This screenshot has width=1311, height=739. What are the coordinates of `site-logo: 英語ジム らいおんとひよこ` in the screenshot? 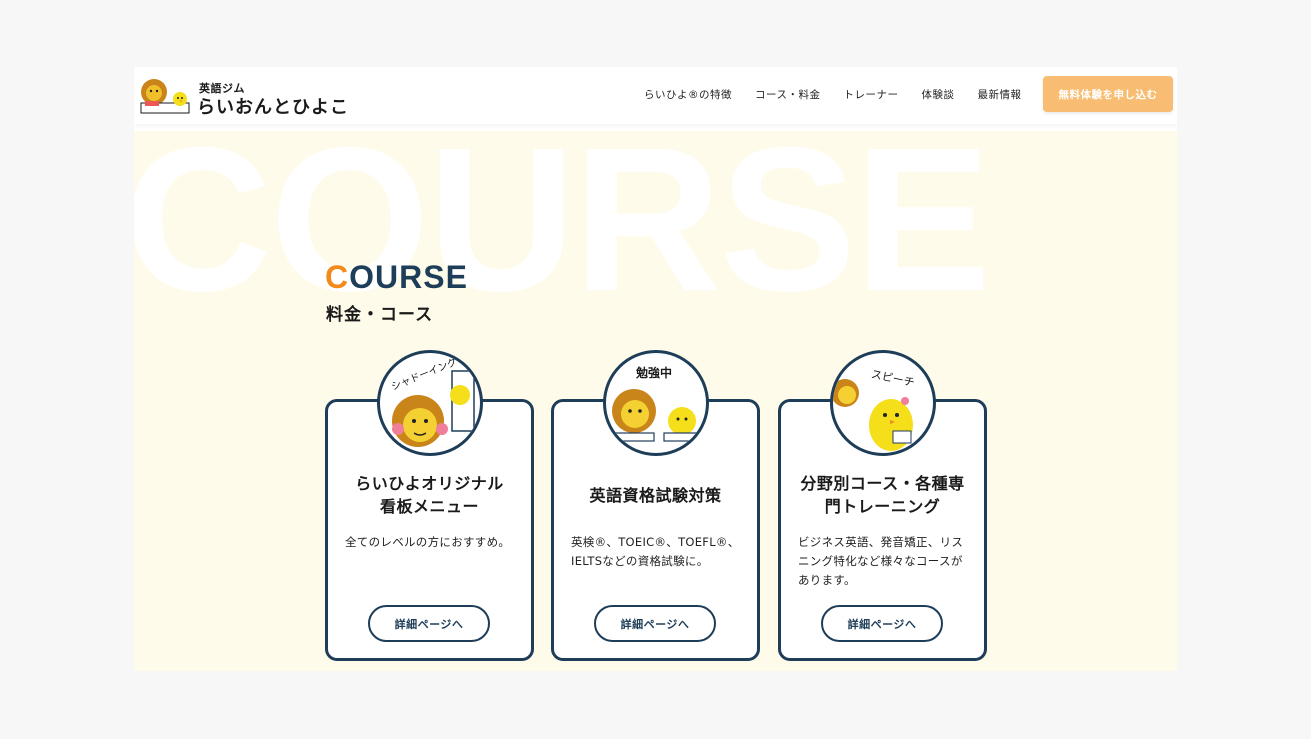 It's located at (243, 96).